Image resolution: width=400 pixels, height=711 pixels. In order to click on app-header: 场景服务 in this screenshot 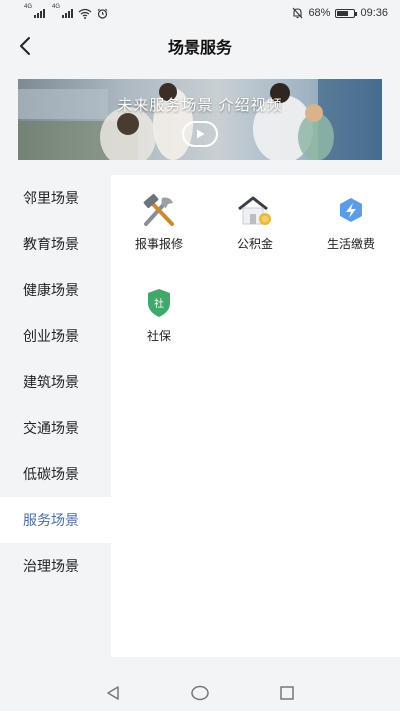, I will do `click(200, 46)`.